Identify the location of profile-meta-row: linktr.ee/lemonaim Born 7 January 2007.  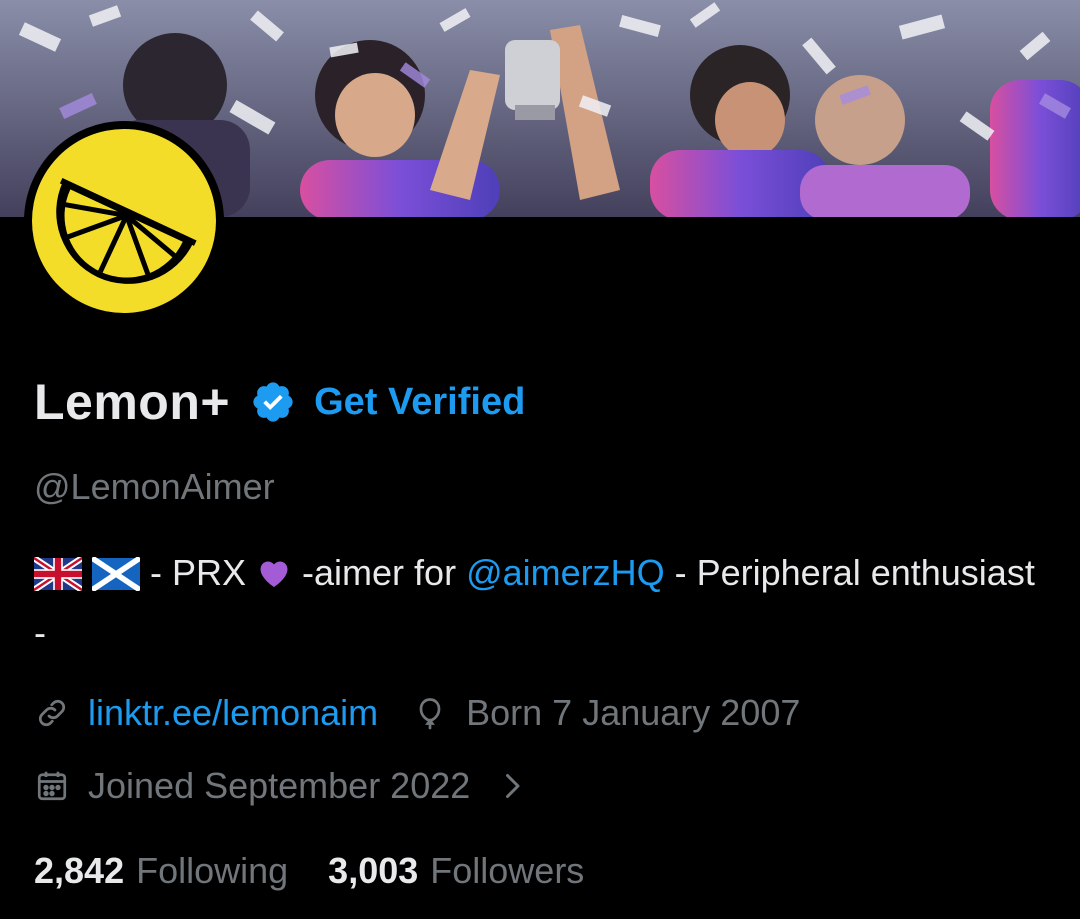
(417, 713).